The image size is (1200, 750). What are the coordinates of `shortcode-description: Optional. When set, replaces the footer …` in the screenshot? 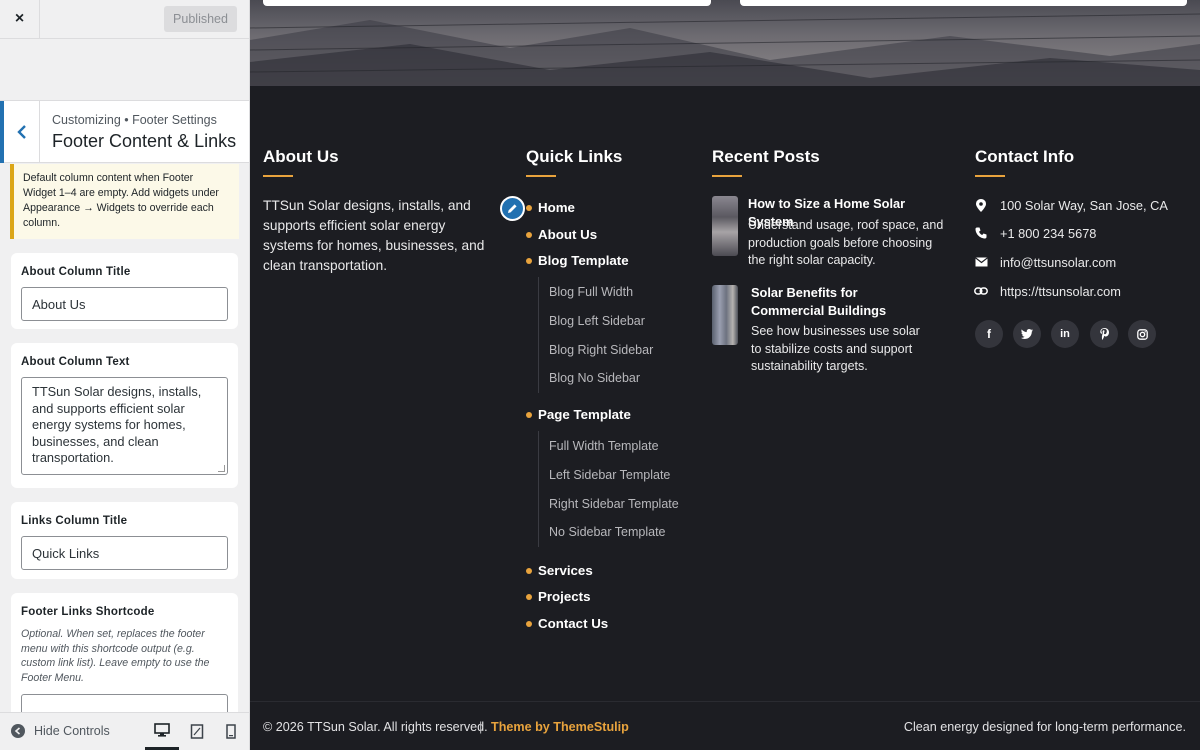 It's located at (115, 656).